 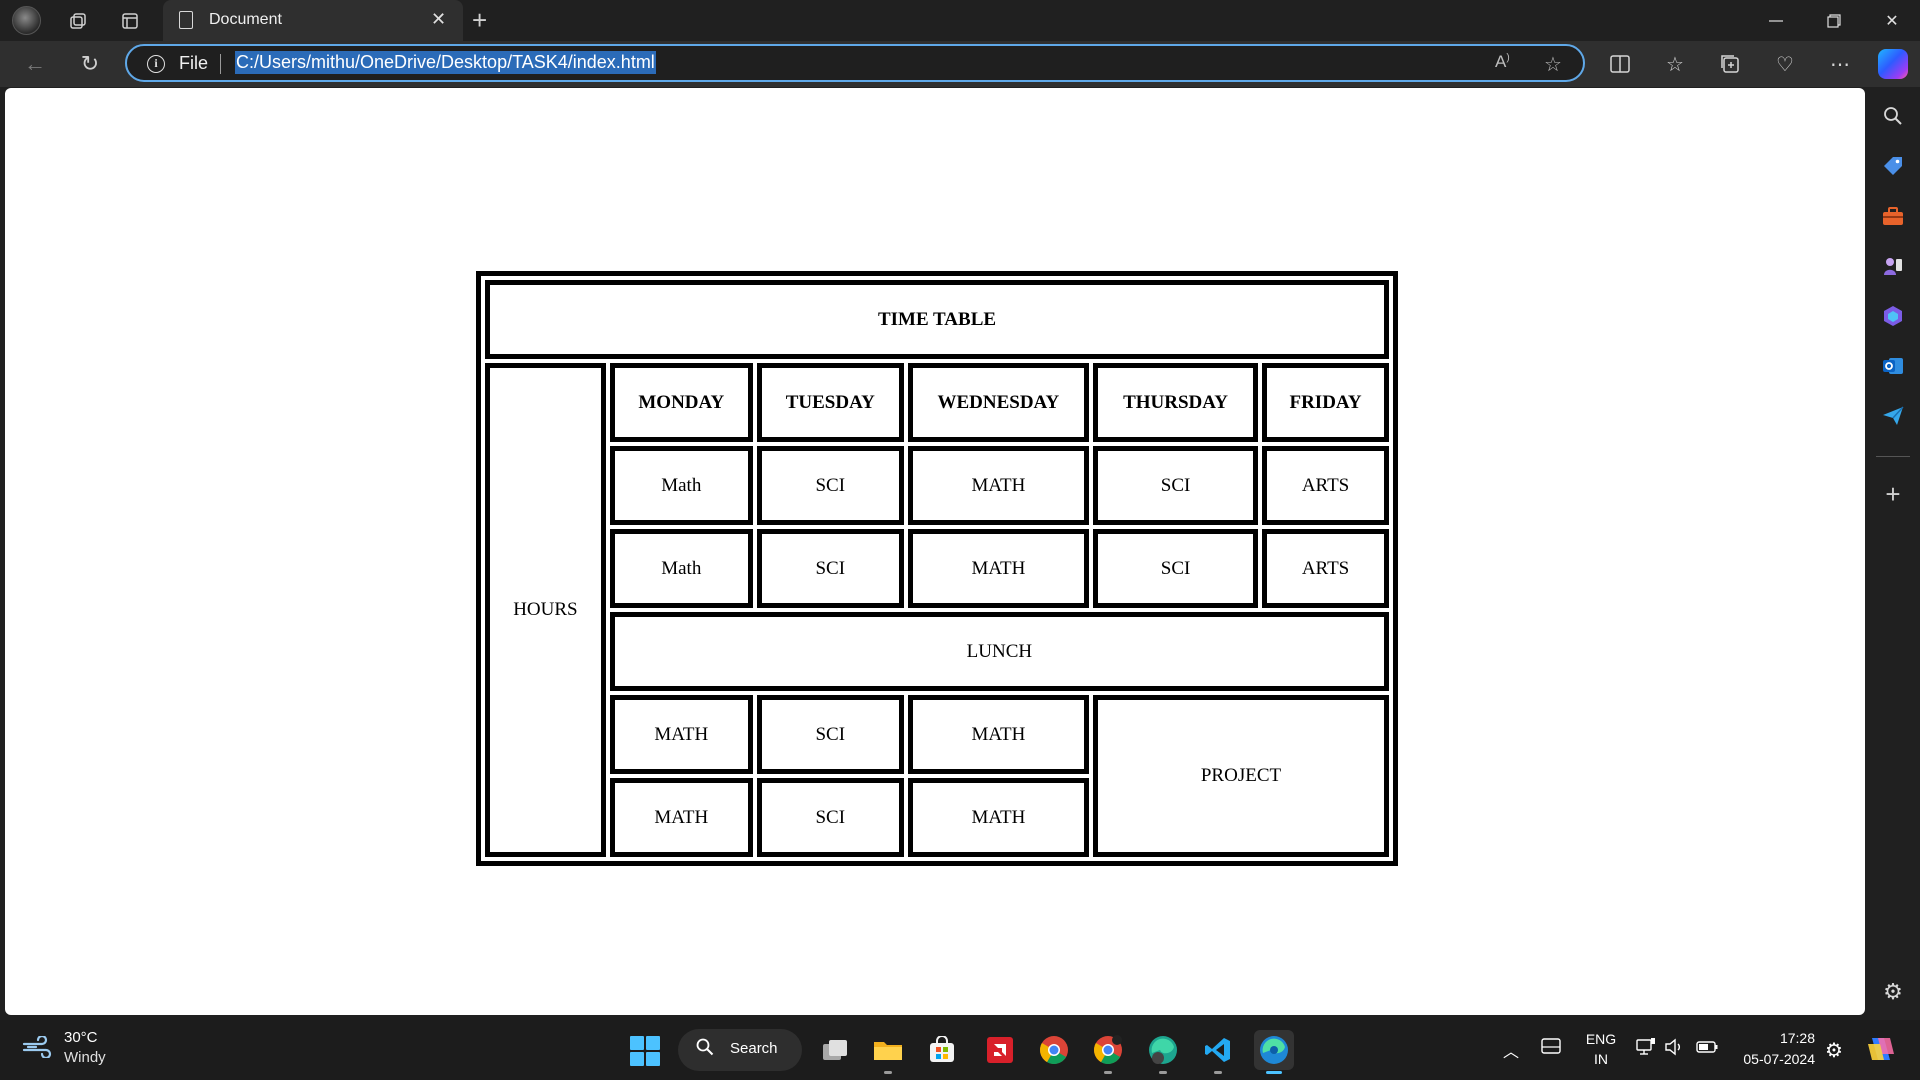 What do you see at coordinates (1620, 64) in the screenshot?
I see `split-screen-icon` at bounding box center [1620, 64].